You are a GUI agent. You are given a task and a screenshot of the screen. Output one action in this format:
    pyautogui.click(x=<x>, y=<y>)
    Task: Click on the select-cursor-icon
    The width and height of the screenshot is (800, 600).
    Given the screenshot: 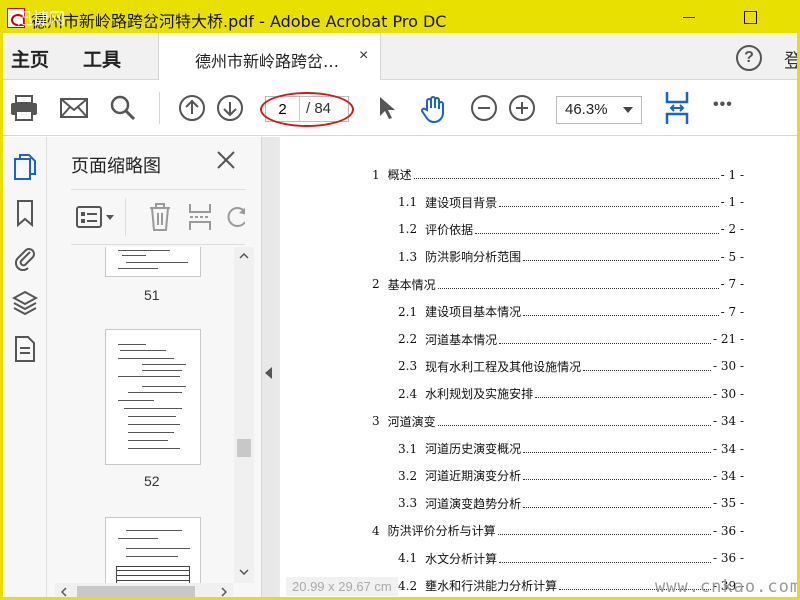 What is the action you would take?
    pyautogui.click(x=387, y=108)
    